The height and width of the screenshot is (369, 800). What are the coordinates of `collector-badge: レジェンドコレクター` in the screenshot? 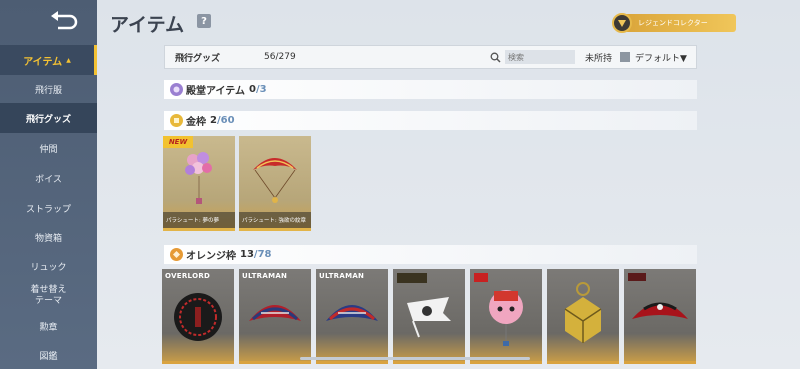 It's located at (674, 23).